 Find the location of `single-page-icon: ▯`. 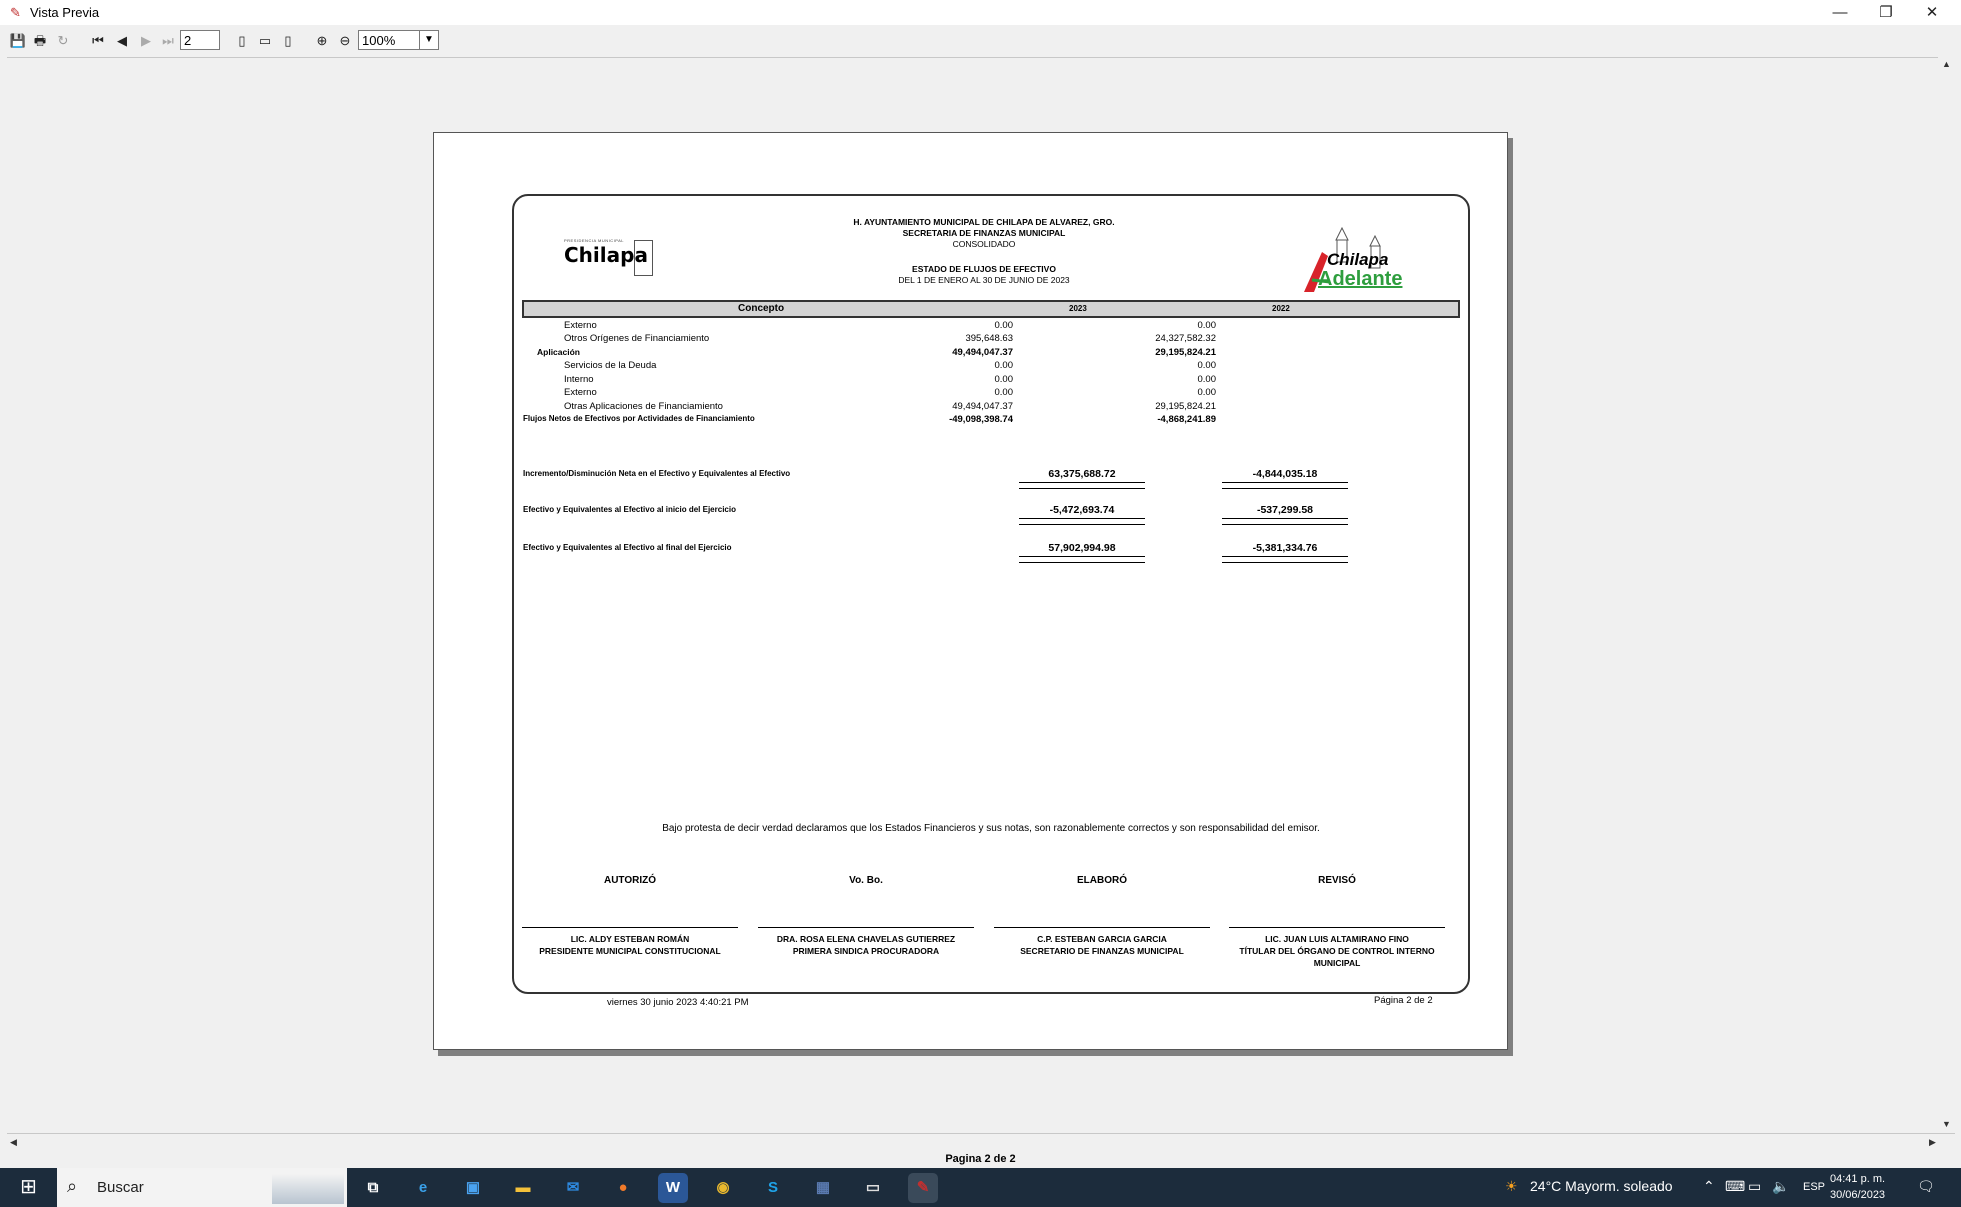

single-page-icon: ▯ is located at coordinates (242, 41).